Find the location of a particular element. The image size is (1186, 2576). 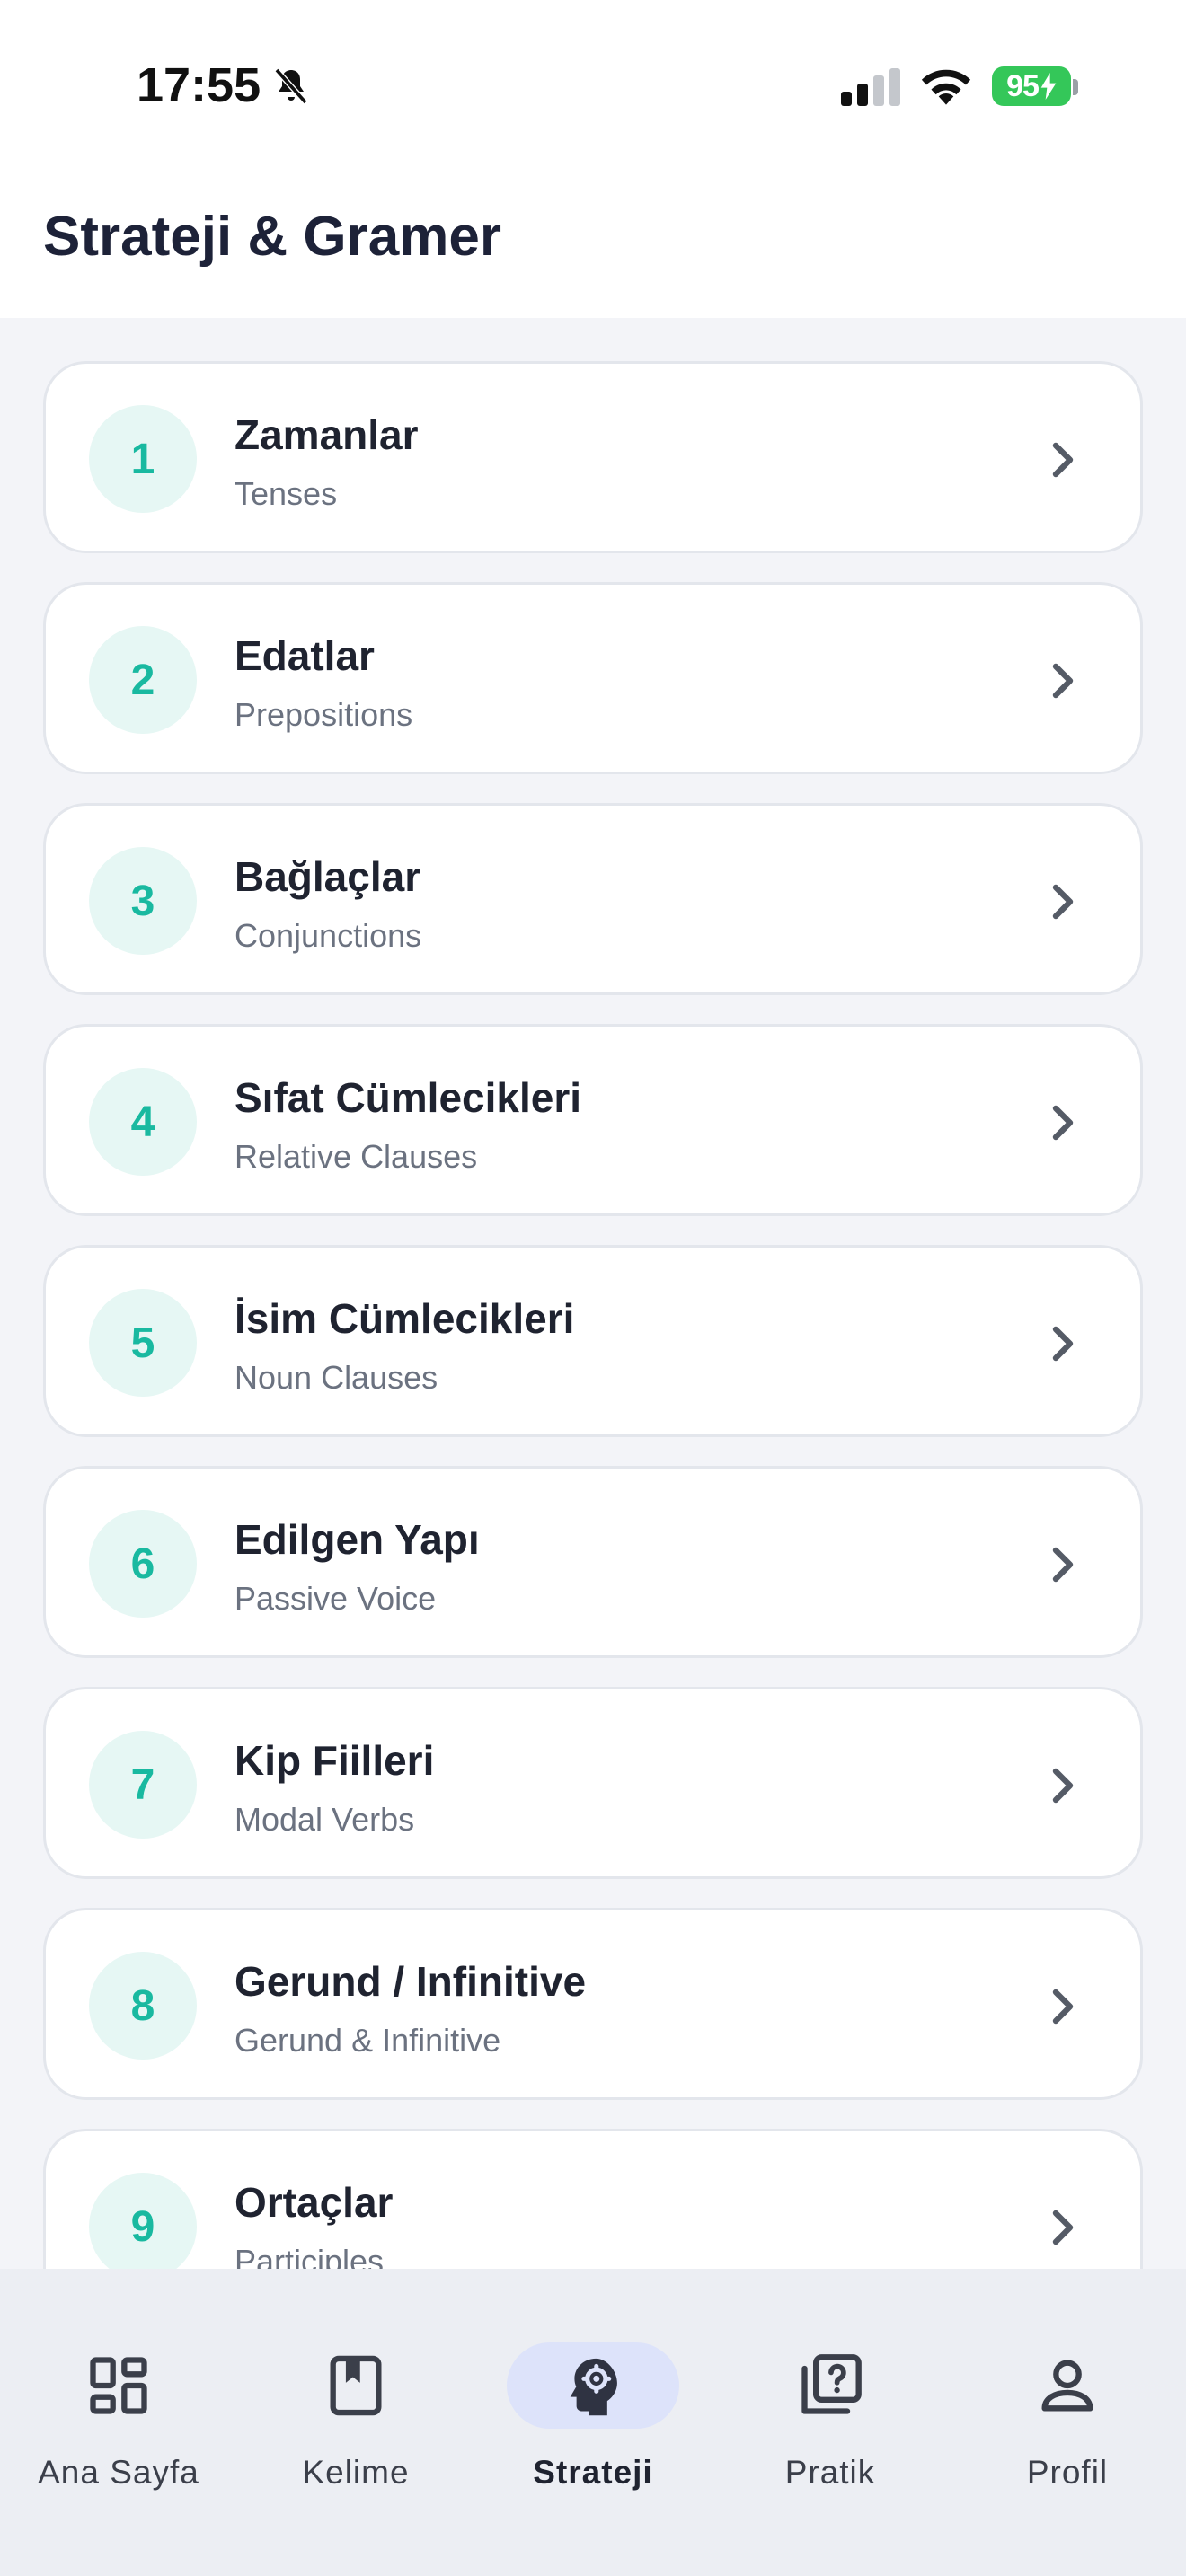

nav-label: Kelime is located at coordinates (356, 2472).